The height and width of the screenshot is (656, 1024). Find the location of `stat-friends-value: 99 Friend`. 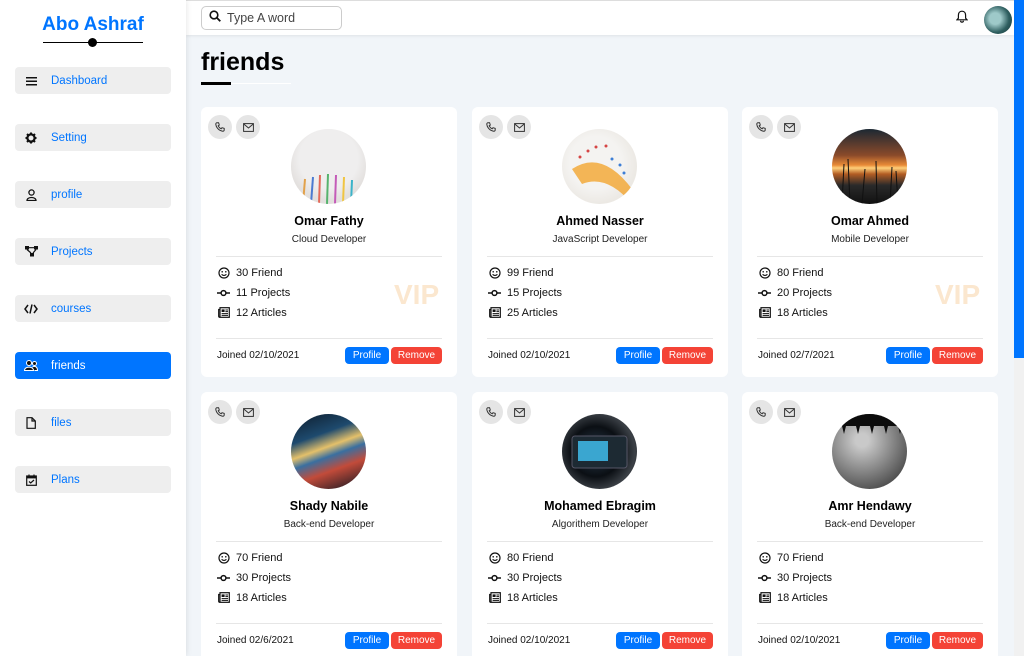

stat-friends-value: 99 Friend is located at coordinates (530, 272).